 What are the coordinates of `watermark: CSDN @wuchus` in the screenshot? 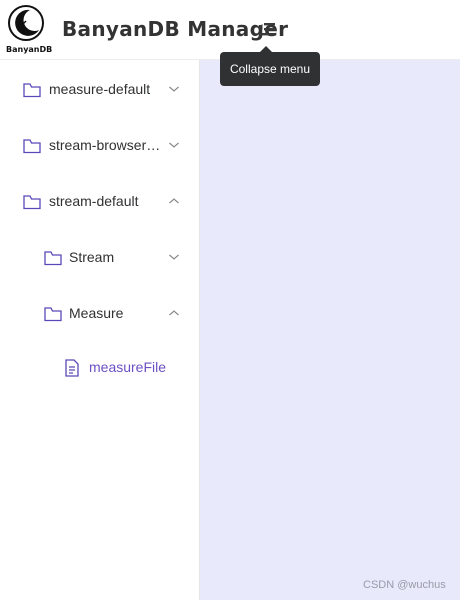 It's located at (404, 585).